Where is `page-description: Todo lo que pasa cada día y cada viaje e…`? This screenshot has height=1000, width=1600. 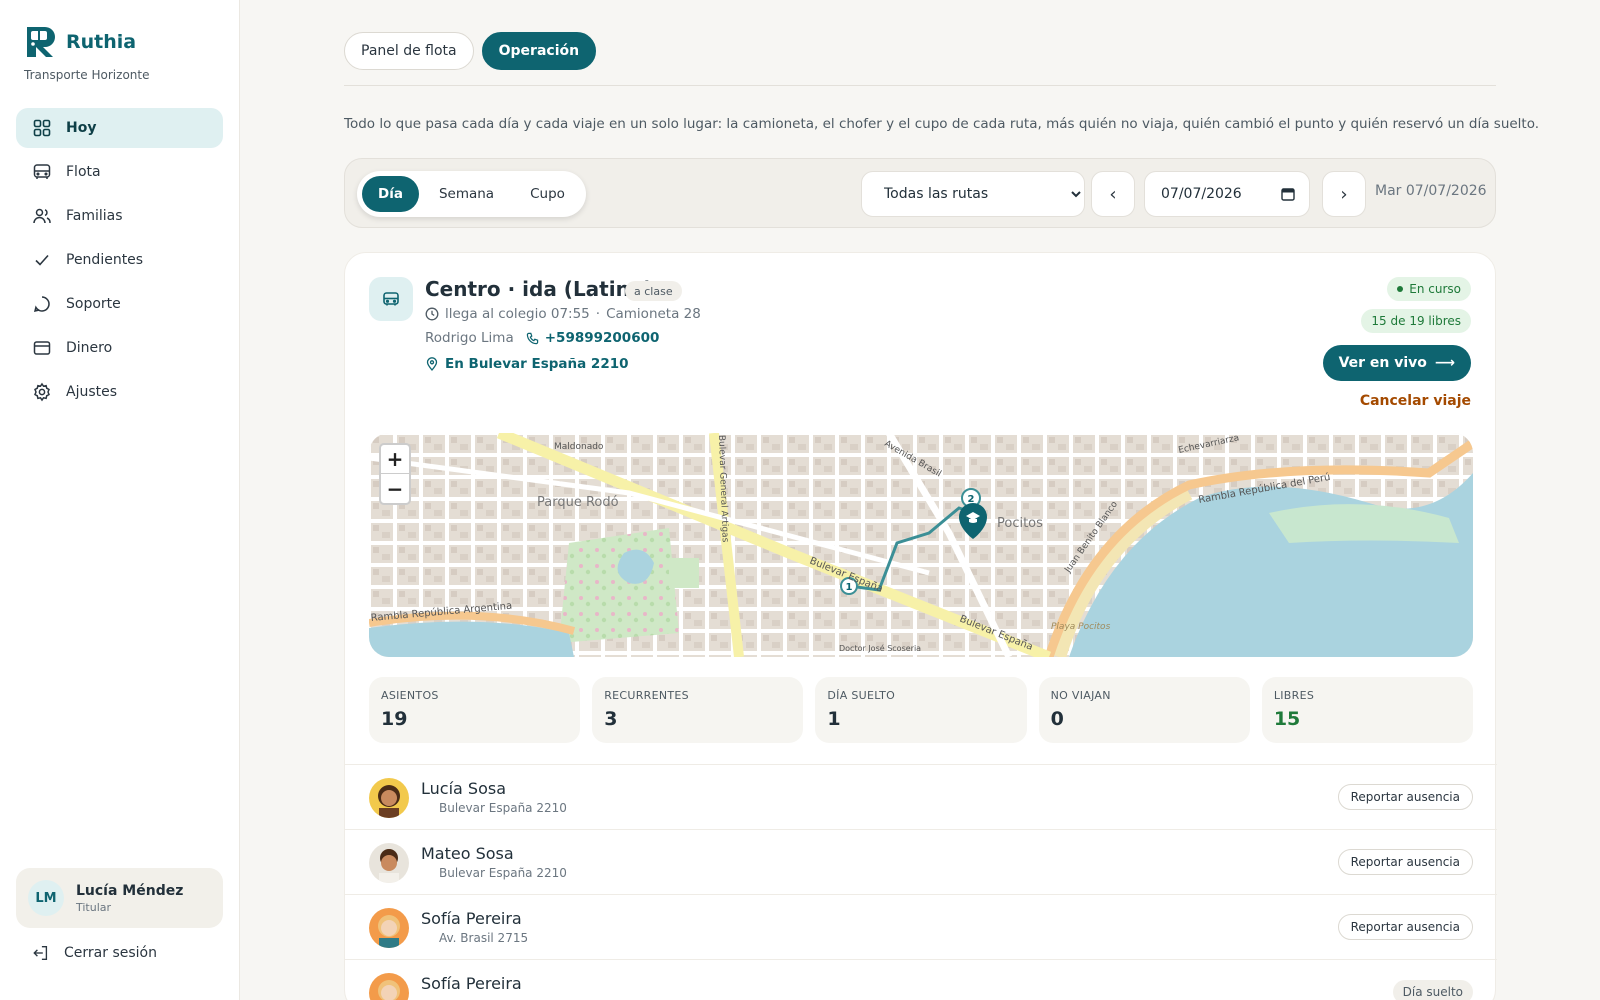
page-description: Todo lo que pasa cada día y cada viaje e… is located at coordinates (942, 124).